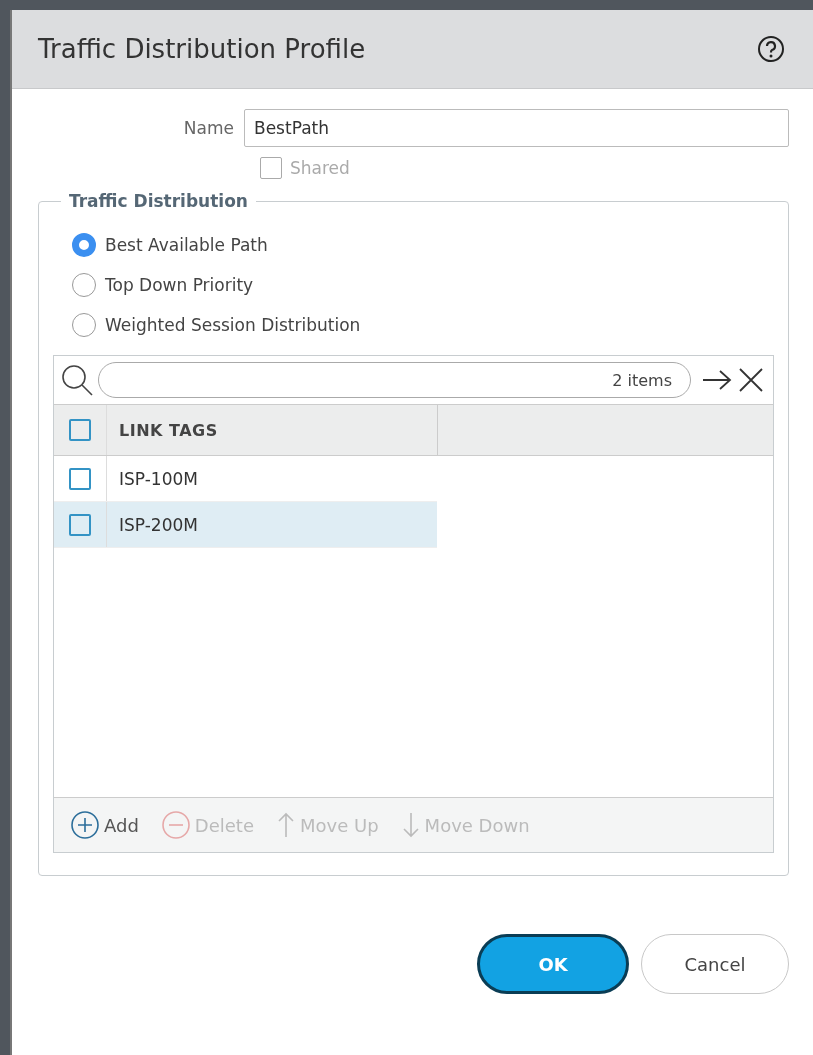 The width and height of the screenshot is (813, 1055). Describe the element at coordinates (715, 964) in the screenshot. I see `cancel-button: Cancel` at that location.